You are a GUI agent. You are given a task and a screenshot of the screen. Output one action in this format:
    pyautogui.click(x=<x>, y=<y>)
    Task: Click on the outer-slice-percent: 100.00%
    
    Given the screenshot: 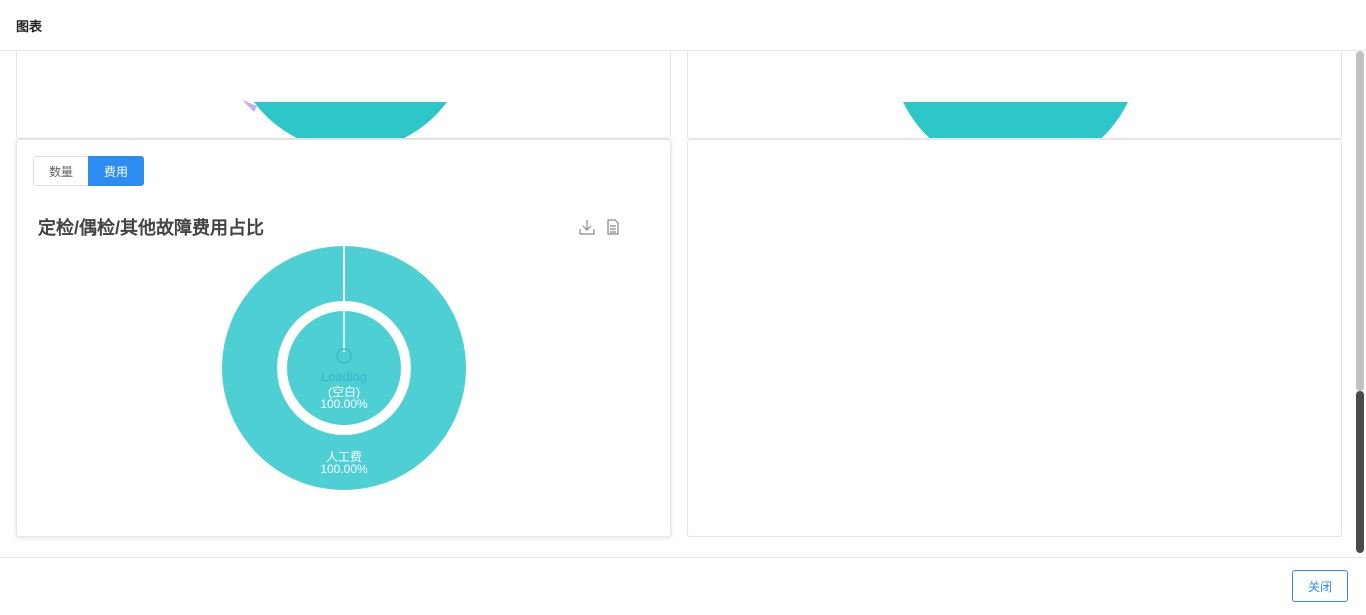 What is the action you would take?
    pyautogui.click(x=344, y=469)
    